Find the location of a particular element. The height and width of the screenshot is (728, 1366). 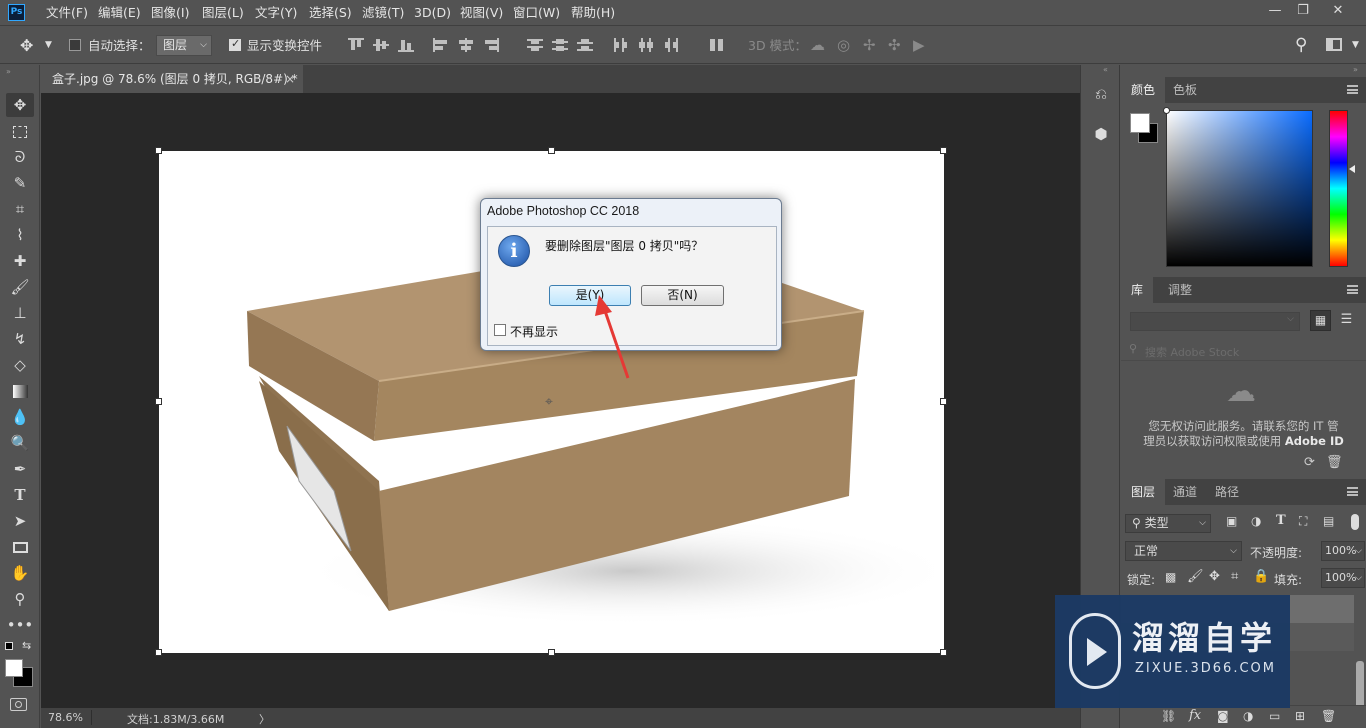

new-layer-icon: ⊞ is located at coordinates (1300, 716).